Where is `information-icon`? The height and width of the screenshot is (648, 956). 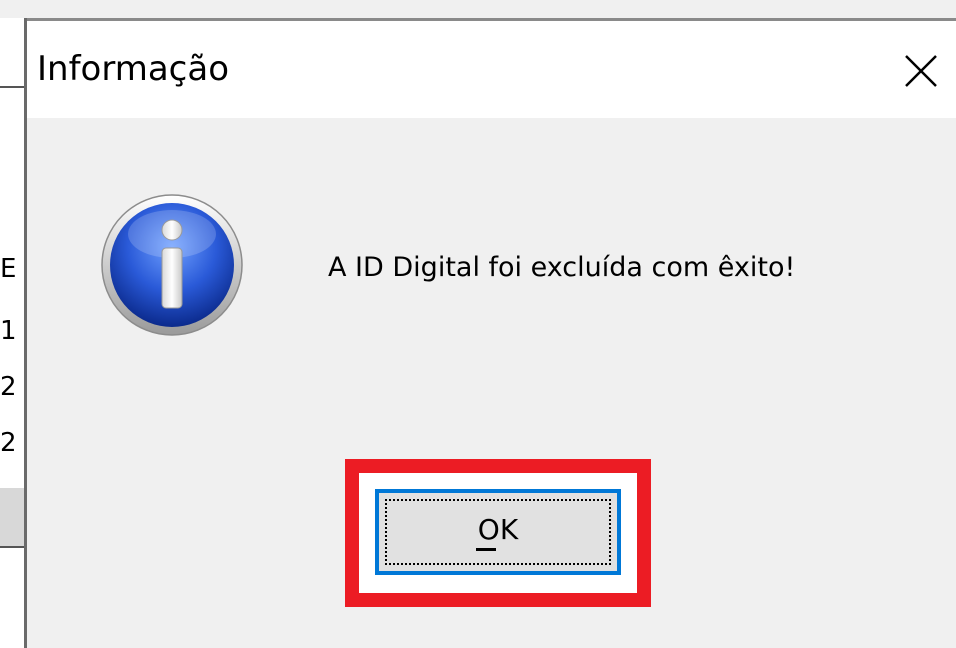 information-icon is located at coordinates (172, 265).